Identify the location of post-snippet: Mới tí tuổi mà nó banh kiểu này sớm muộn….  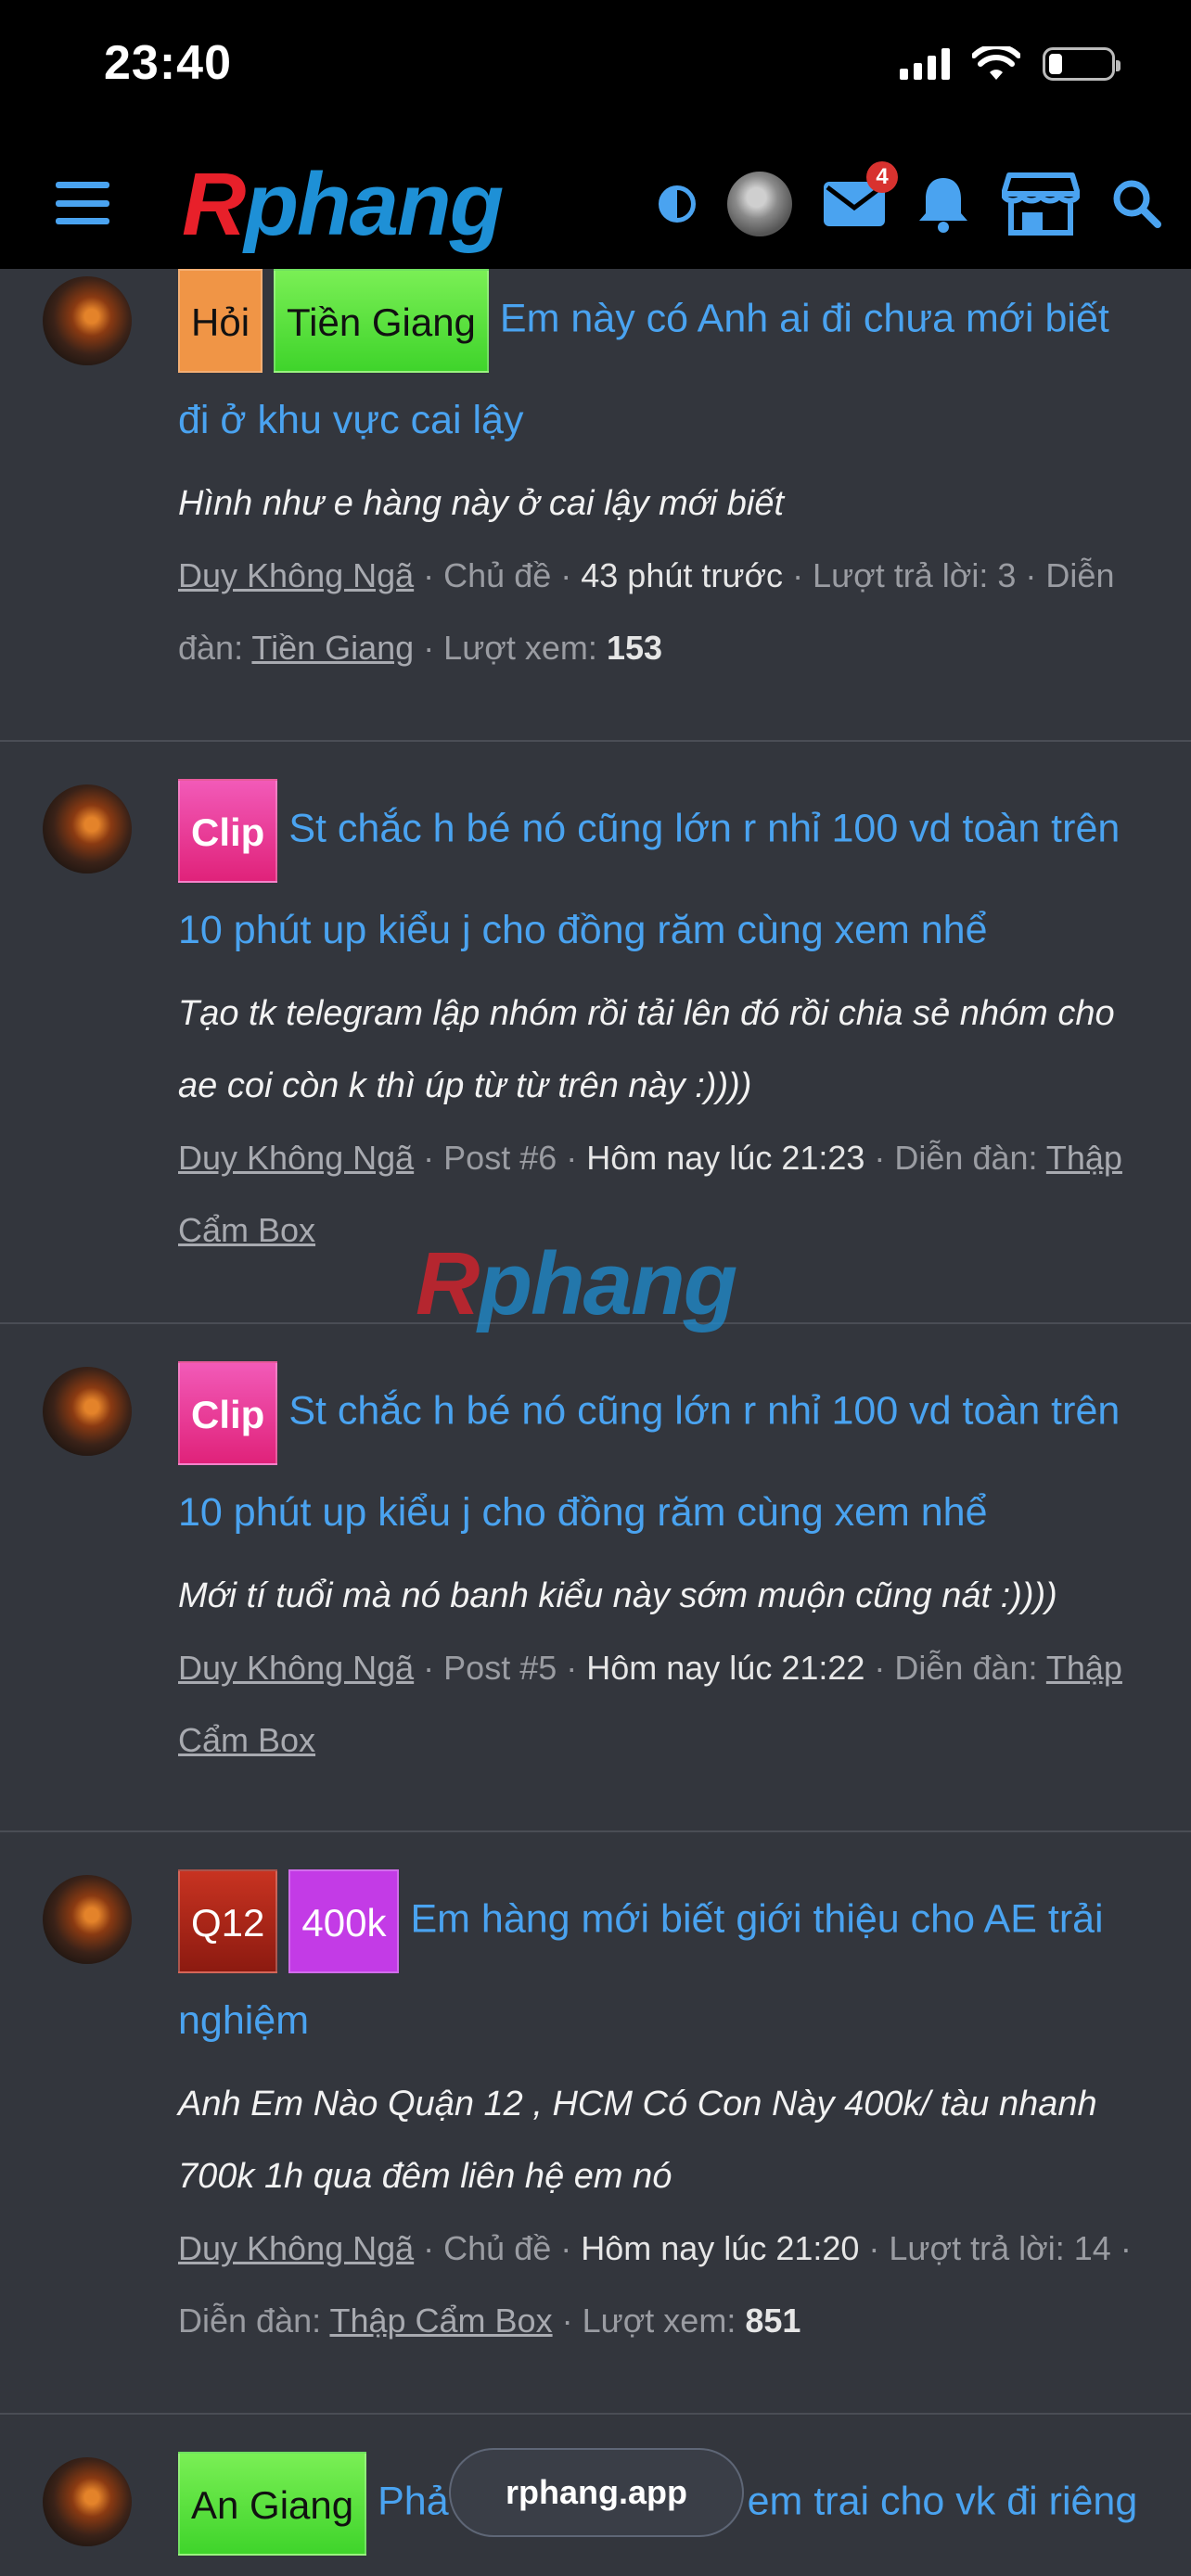
(617, 1595).